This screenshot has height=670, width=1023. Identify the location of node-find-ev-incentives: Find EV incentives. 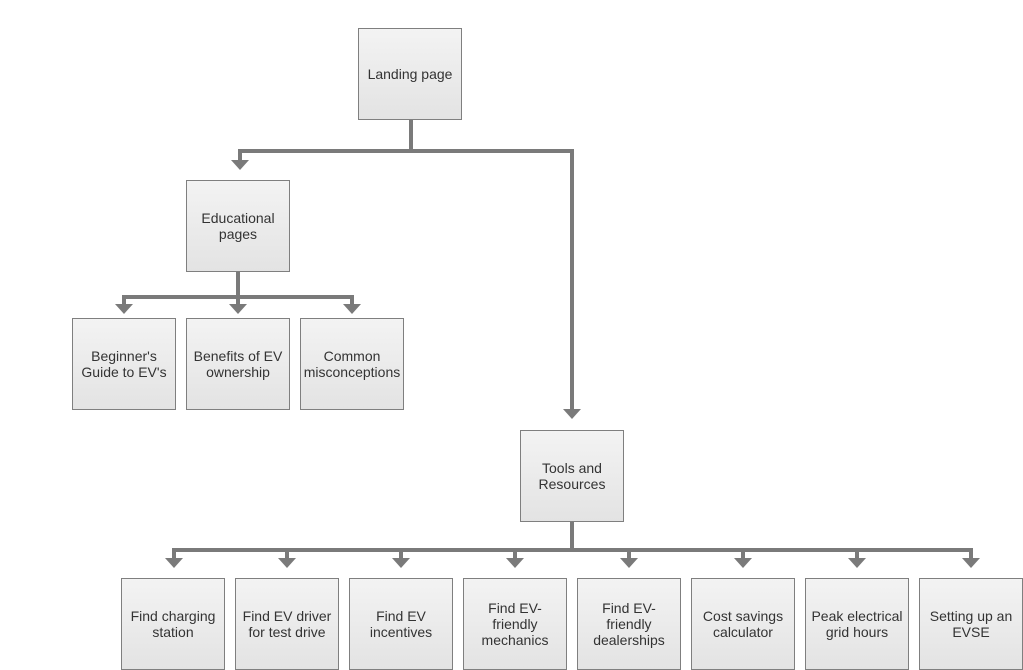
(401, 624).